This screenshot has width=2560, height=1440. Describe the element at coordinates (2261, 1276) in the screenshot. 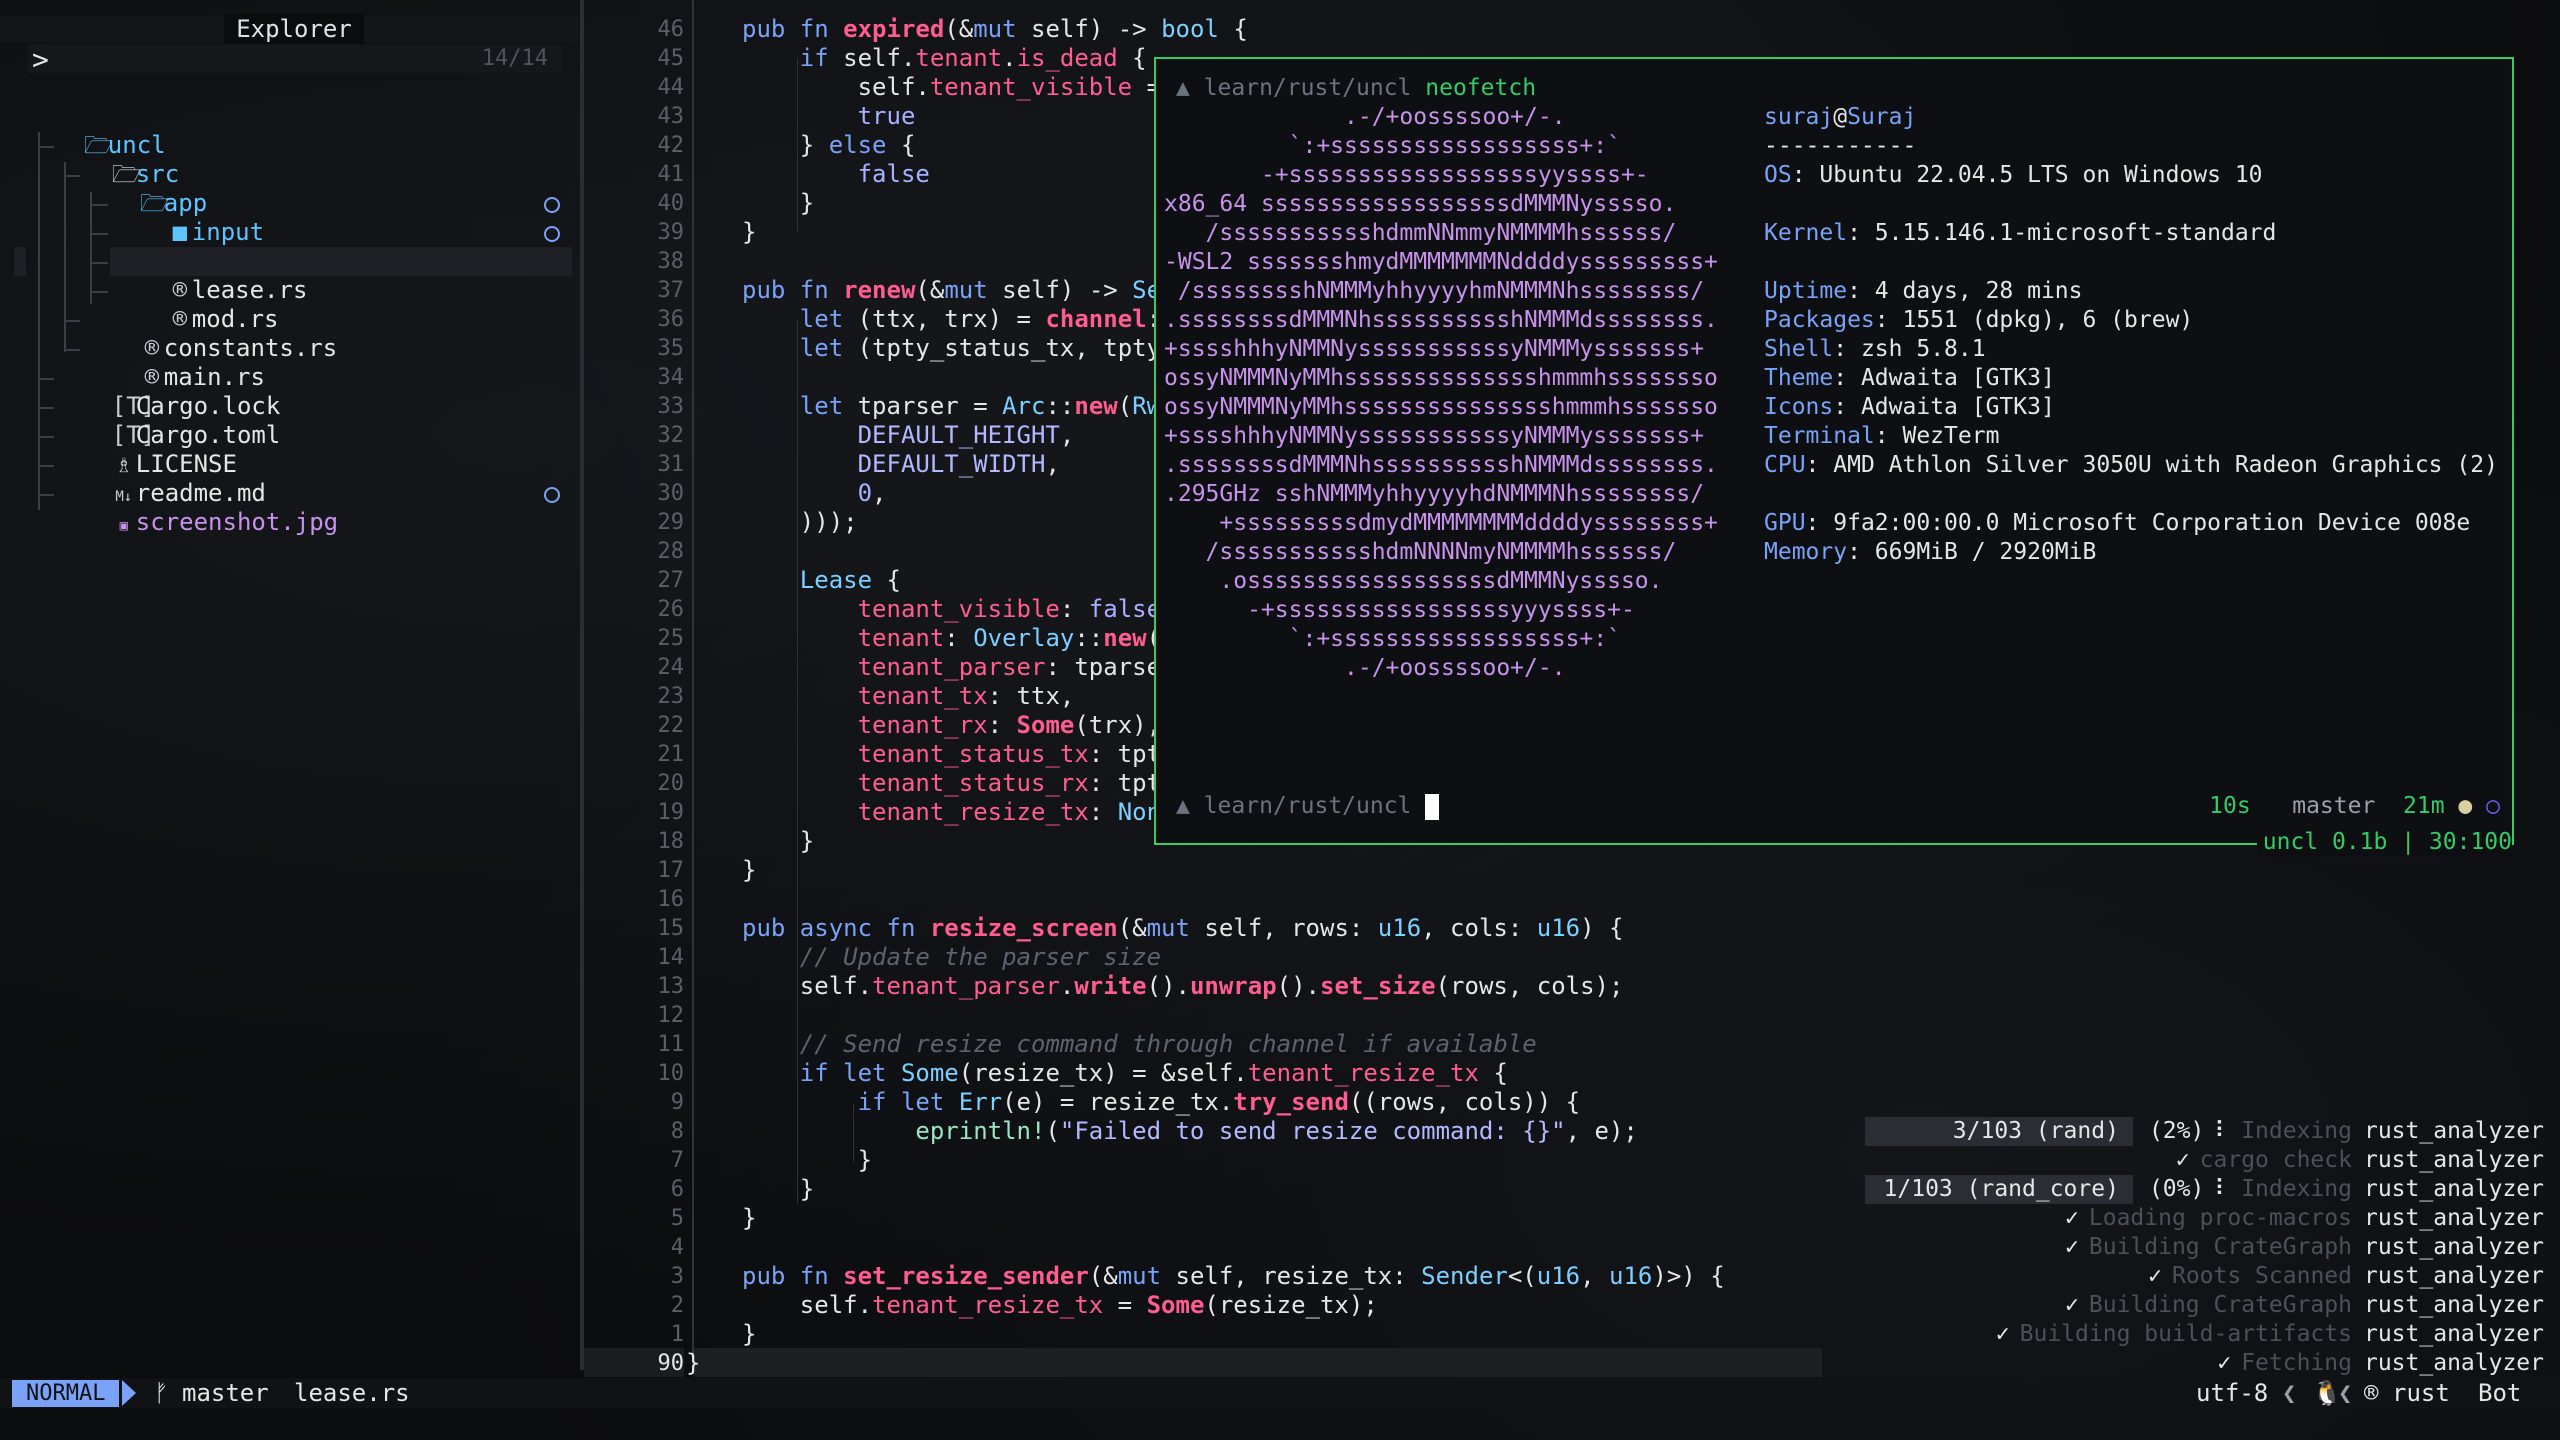

I see `progress-task: Roots Scanned` at that location.